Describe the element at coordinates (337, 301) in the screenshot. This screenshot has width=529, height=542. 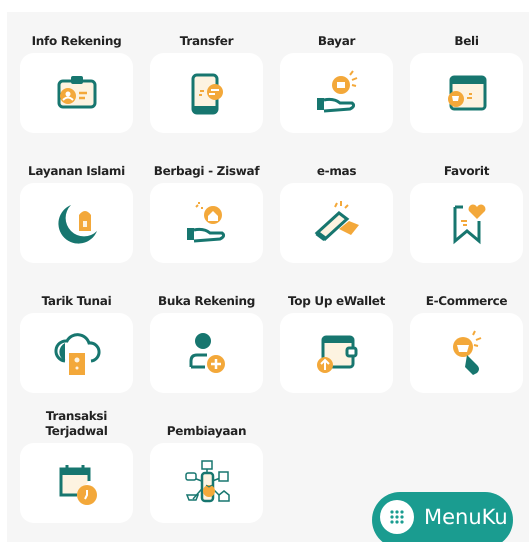
I see `menu-label: Top Up eWallet` at that location.